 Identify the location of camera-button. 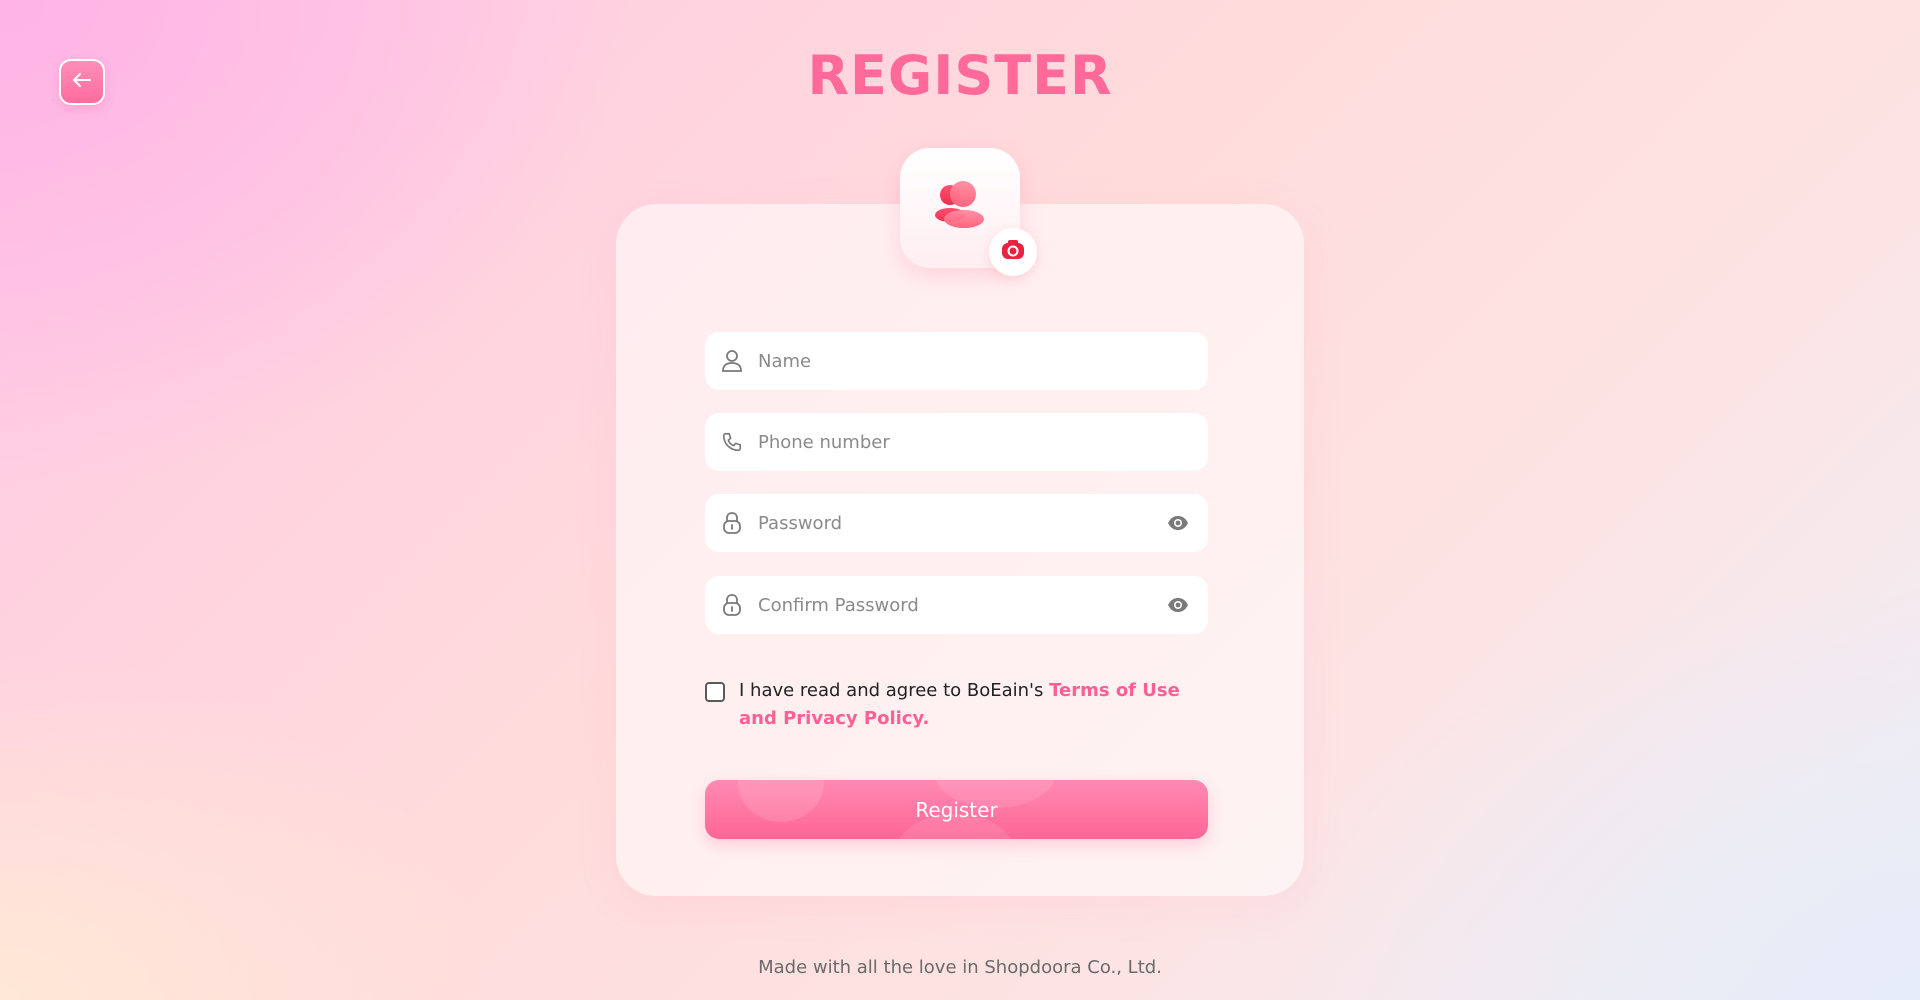
(1013, 252).